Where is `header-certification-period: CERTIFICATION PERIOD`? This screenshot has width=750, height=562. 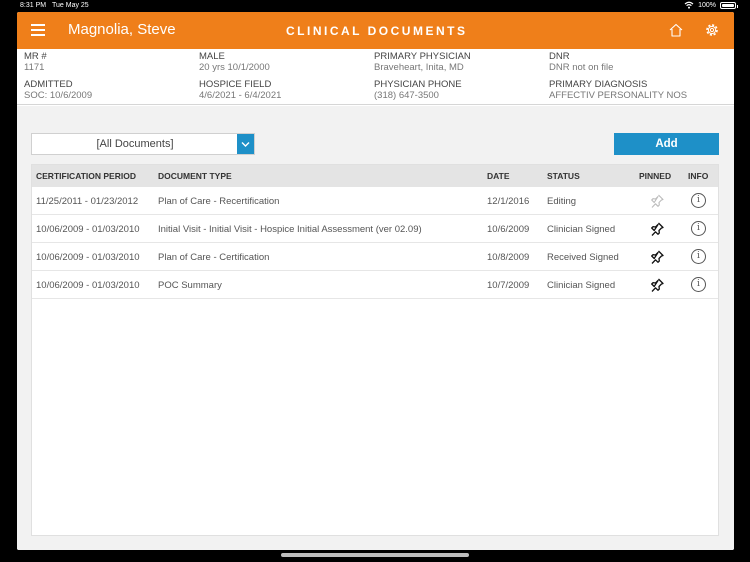
header-certification-period: CERTIFICATION PERIOD is located at coordinates (86, 176).